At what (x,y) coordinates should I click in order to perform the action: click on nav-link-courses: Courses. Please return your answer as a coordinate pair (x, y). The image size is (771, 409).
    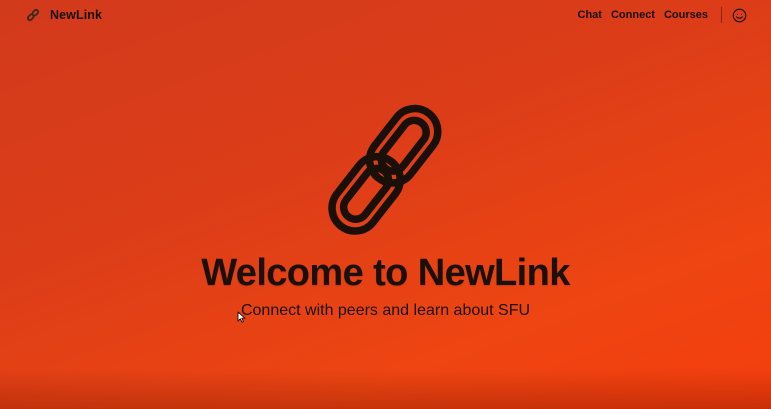
    Looking at the image, I should click on (686, 15).